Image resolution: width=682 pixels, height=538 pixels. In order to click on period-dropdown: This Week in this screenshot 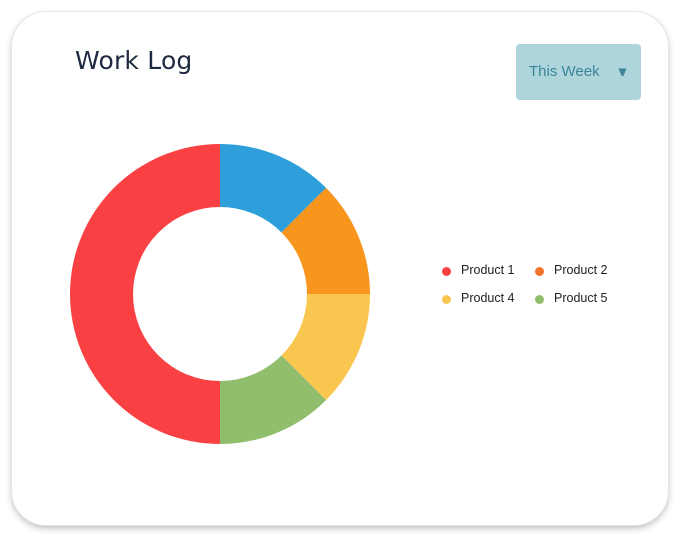, I will do `click(578, 72)`.